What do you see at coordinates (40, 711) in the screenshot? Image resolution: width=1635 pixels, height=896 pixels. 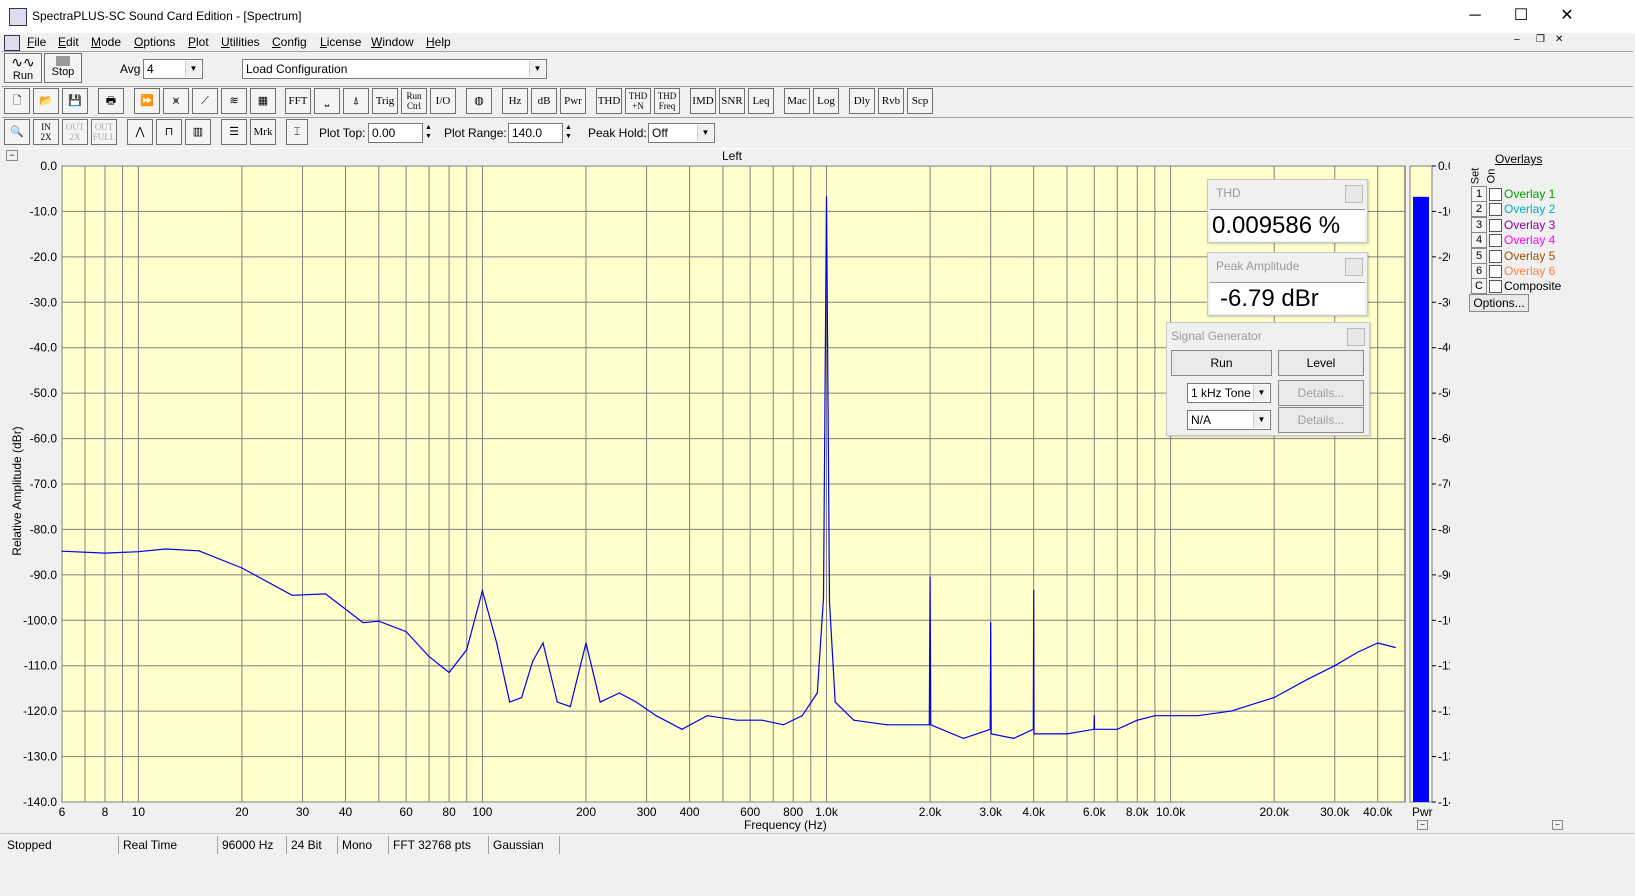 I see `y-tick-label: -120.0` at bounding box center [40, 711].